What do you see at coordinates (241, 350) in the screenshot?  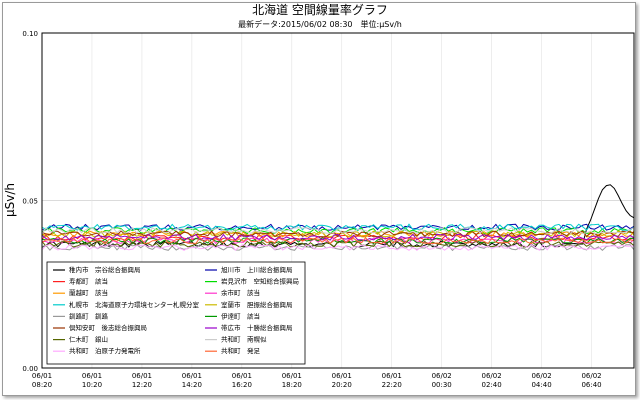 I see `legend-entry: 共和町 発足` at bounding box center [241, 350].